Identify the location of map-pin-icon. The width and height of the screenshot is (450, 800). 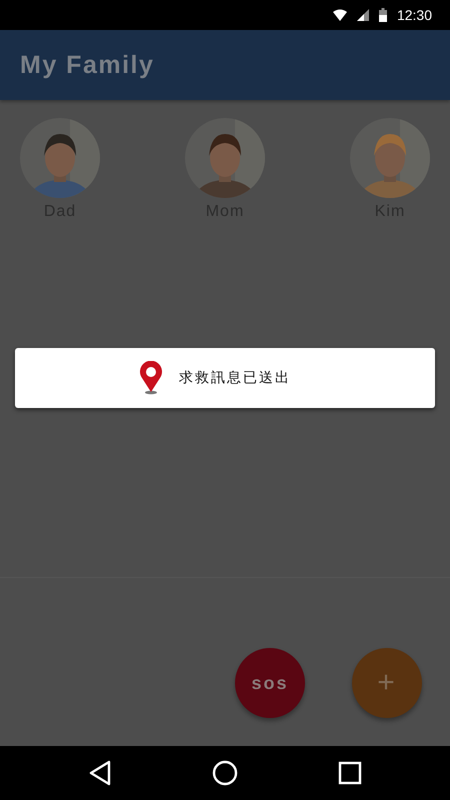
(151, 378).